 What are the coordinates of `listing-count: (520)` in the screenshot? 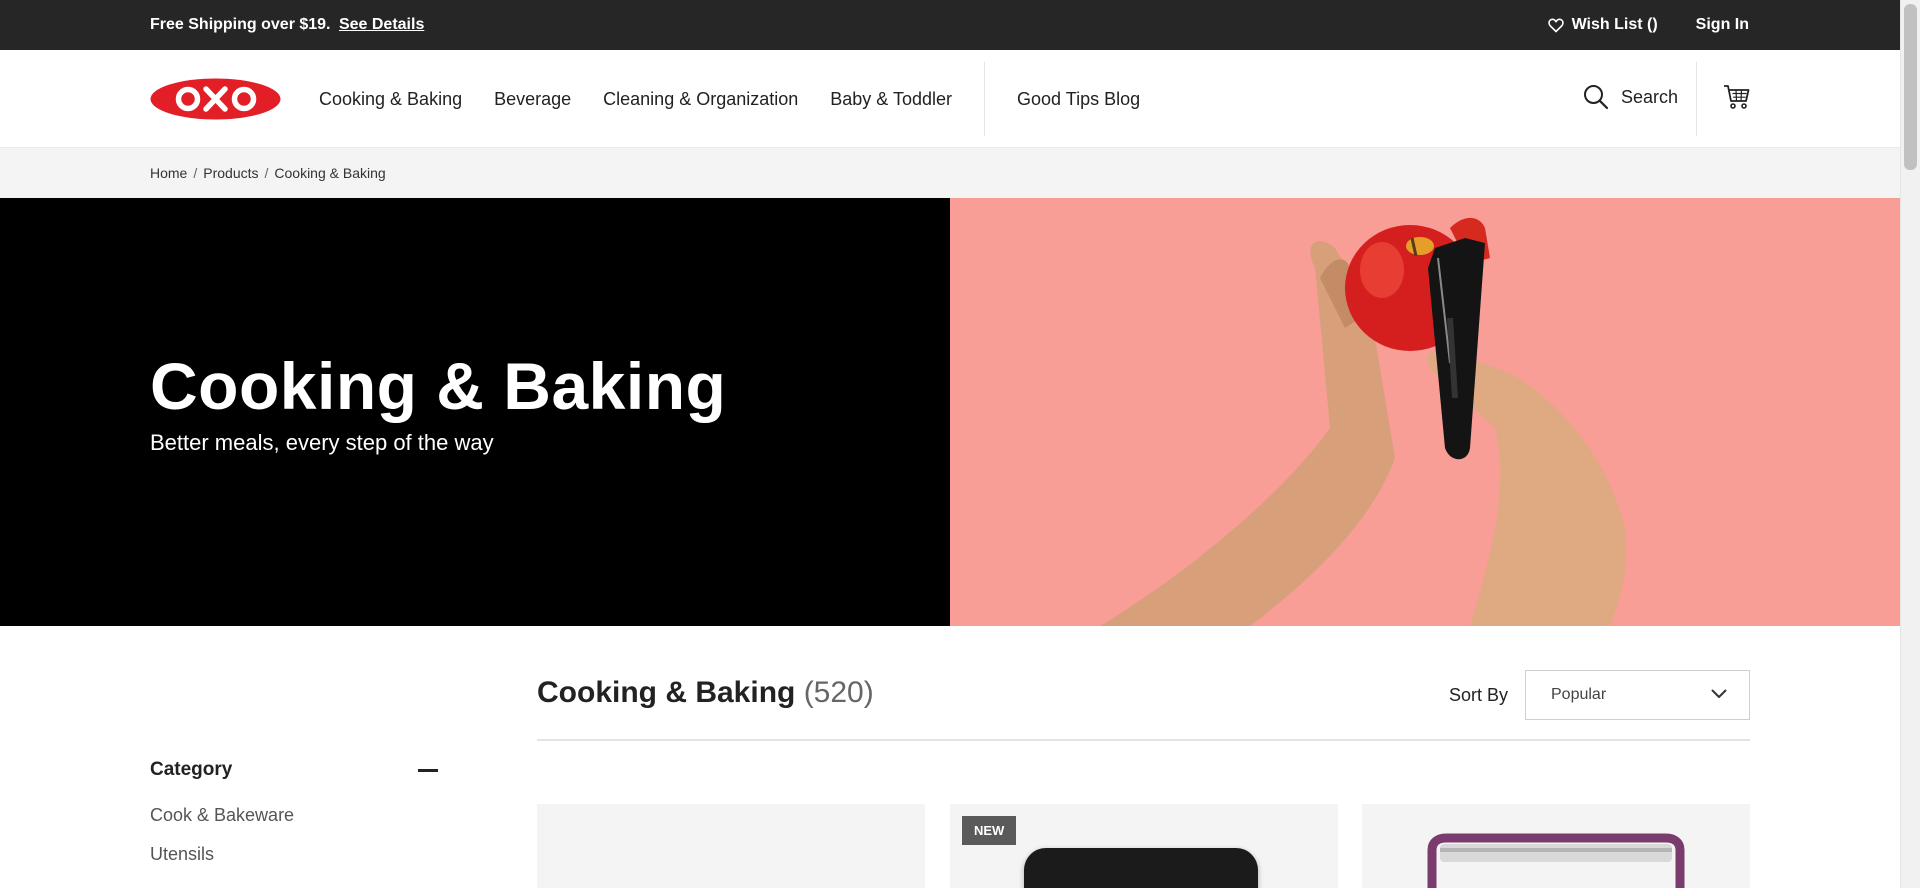 It's located at (838, 692).